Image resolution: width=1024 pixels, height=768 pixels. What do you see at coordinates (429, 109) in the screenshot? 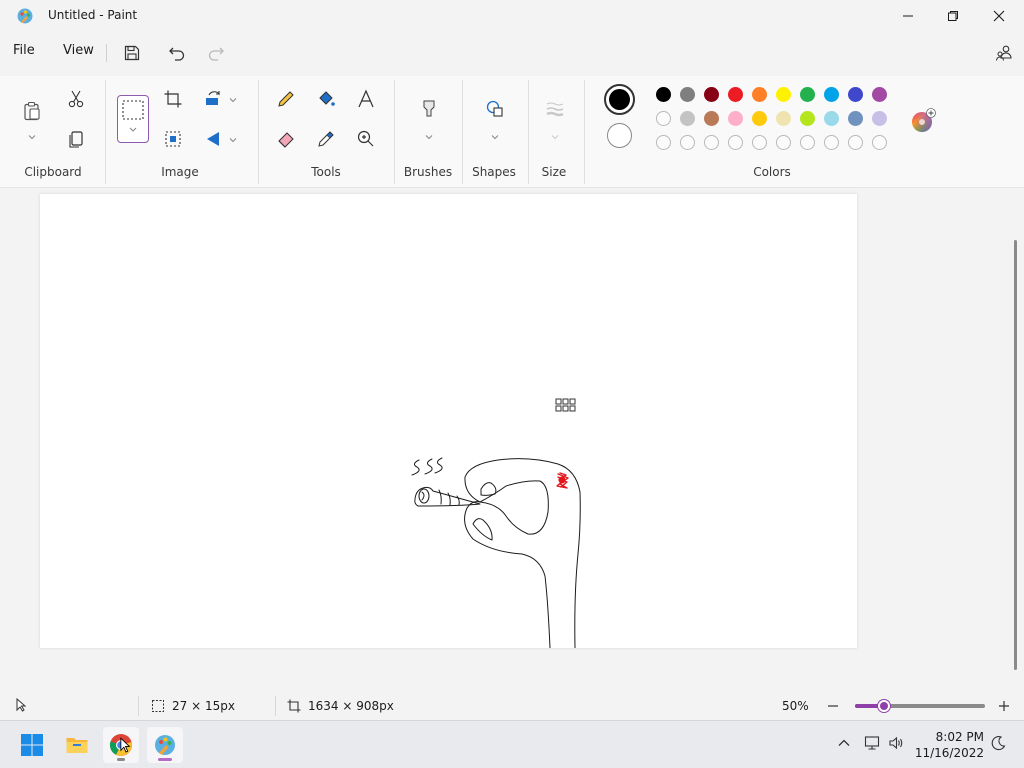
I see `brushes-button` at bounding box center [429, 109].